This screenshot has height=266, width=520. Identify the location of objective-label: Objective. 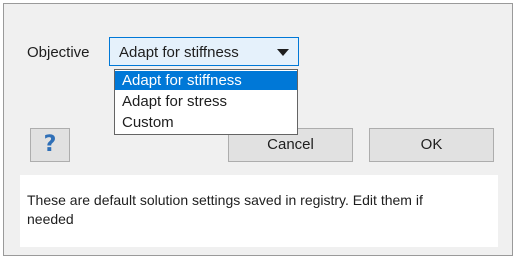
(58, 52).